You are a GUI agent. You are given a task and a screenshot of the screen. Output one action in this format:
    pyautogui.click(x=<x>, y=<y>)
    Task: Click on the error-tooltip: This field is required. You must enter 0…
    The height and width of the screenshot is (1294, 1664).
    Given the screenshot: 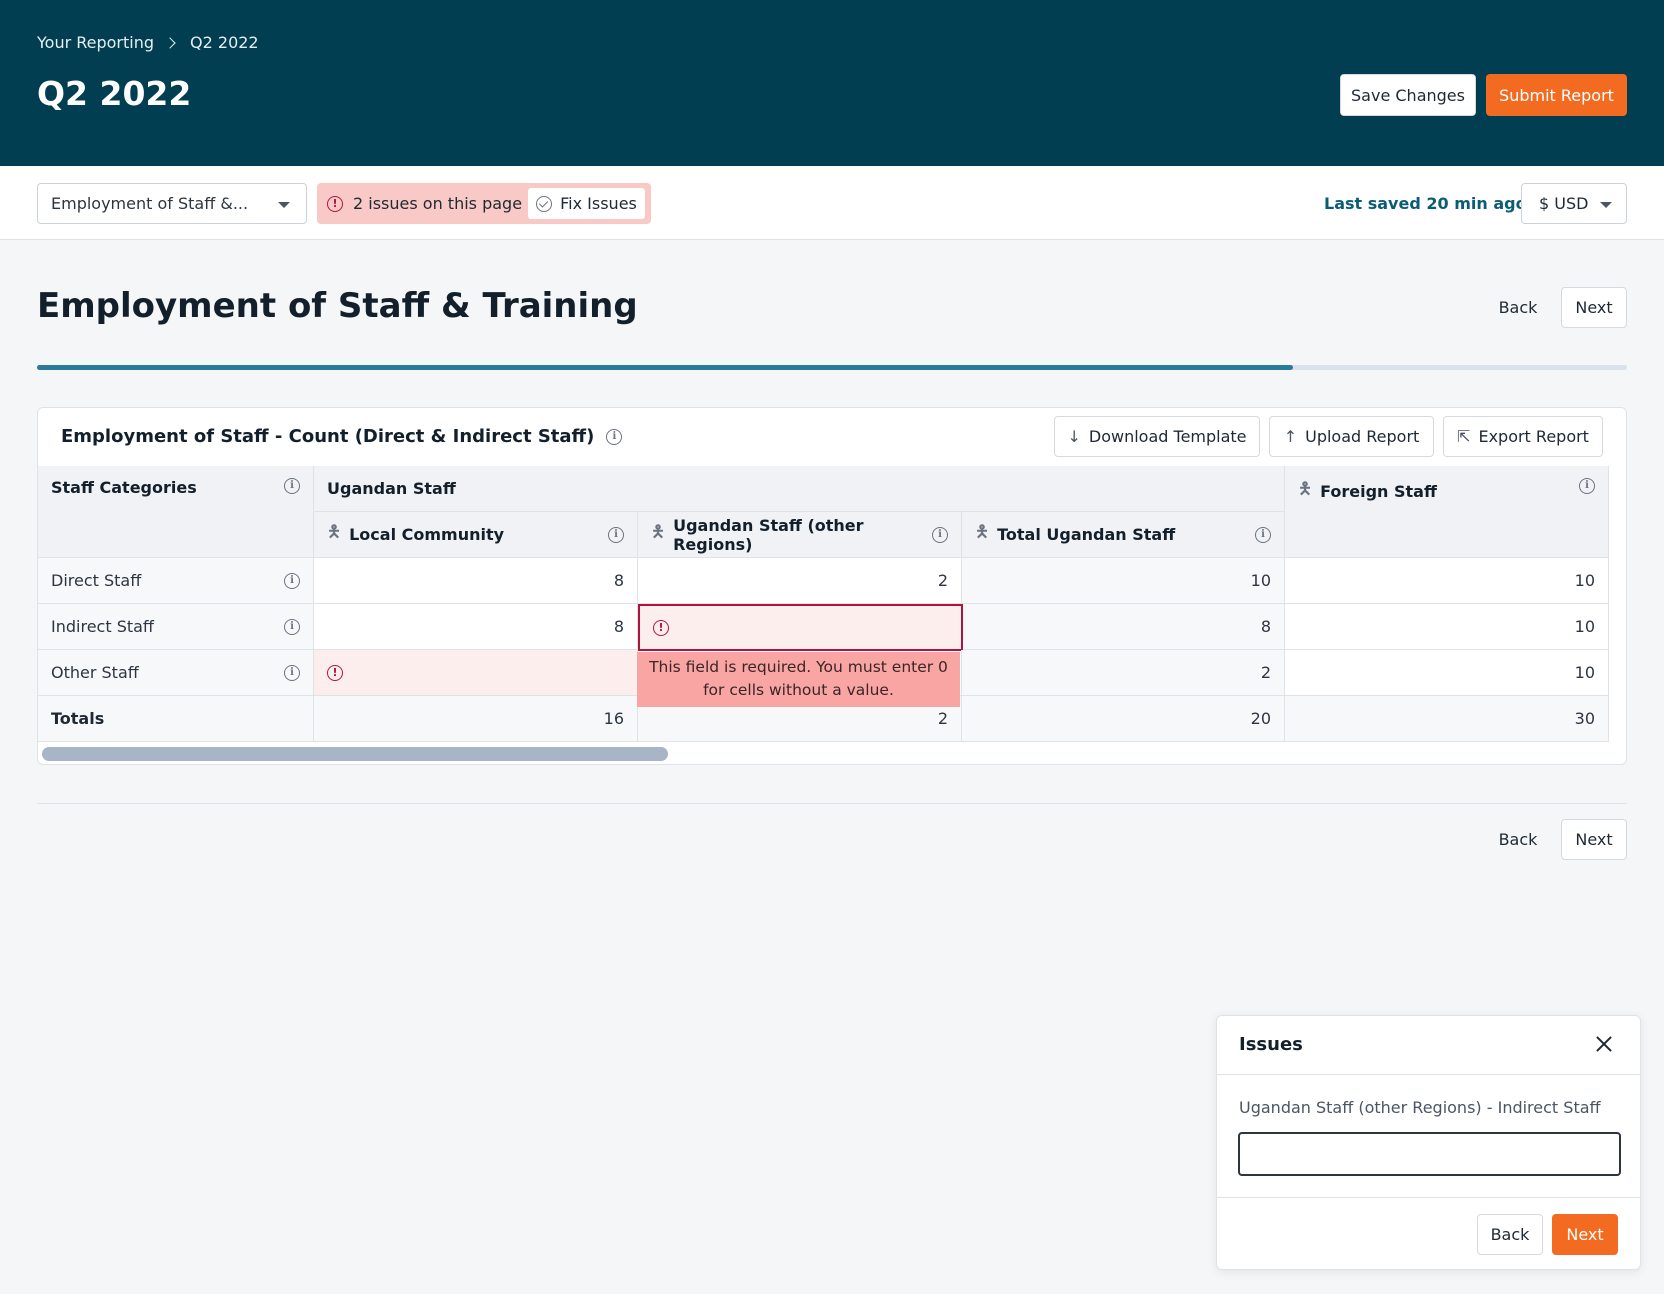 What is the action you would take?
    pyautogui.click(x=798, y=679)
    